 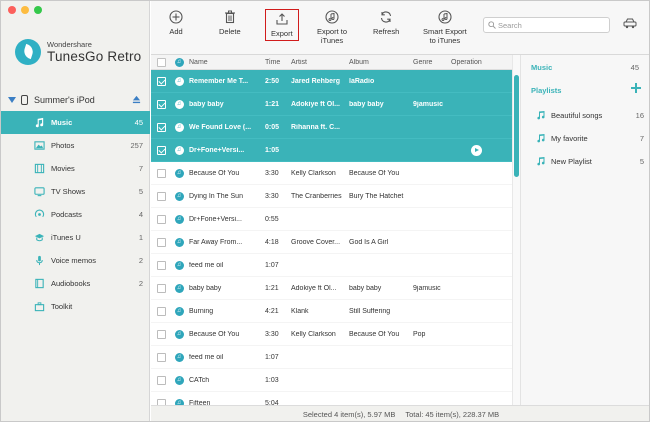 What do you see at coordinates (476, 150) in the screenshot?
I see `play-icon` at bounding box center [476, 150].